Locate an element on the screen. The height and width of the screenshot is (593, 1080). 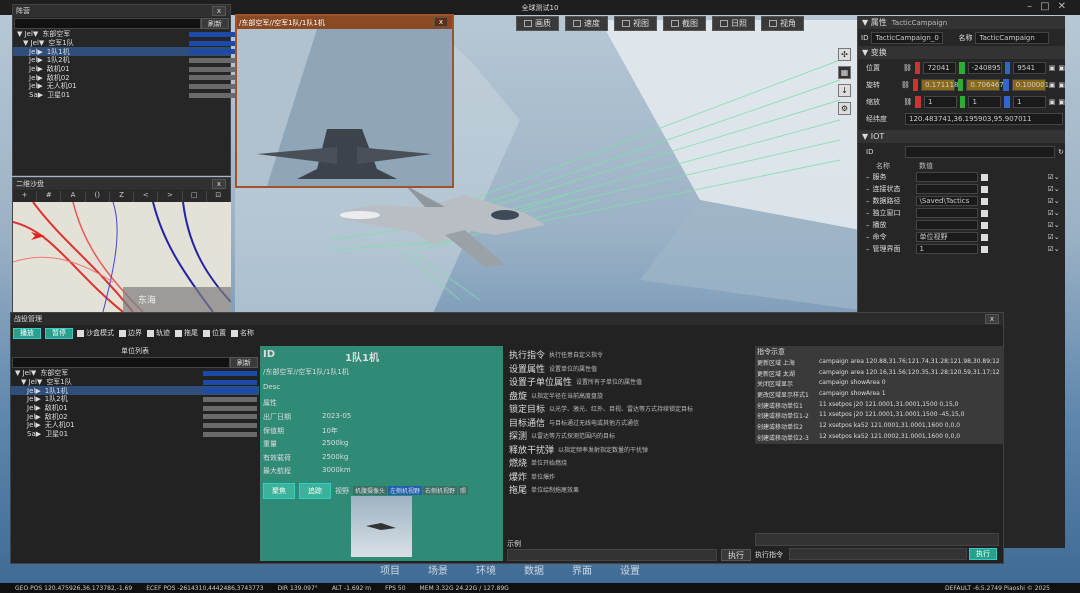
option-checkbox: 轨迹 is located at coordinates (158, 333).